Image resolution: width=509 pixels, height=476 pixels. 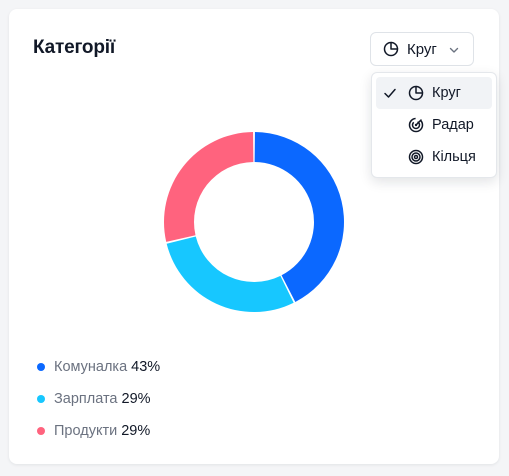 I want to click on menu-item-pie: Круг, so click(x=434, y=93).